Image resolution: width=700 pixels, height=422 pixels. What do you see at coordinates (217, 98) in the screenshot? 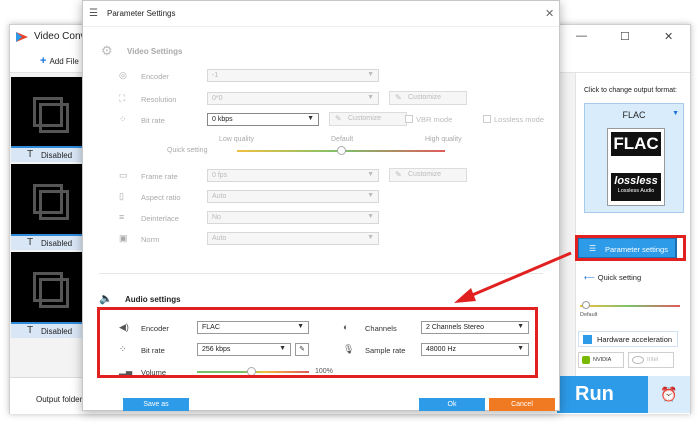
I see `resolution-value: 0*0` at bounding box center [217, 98].